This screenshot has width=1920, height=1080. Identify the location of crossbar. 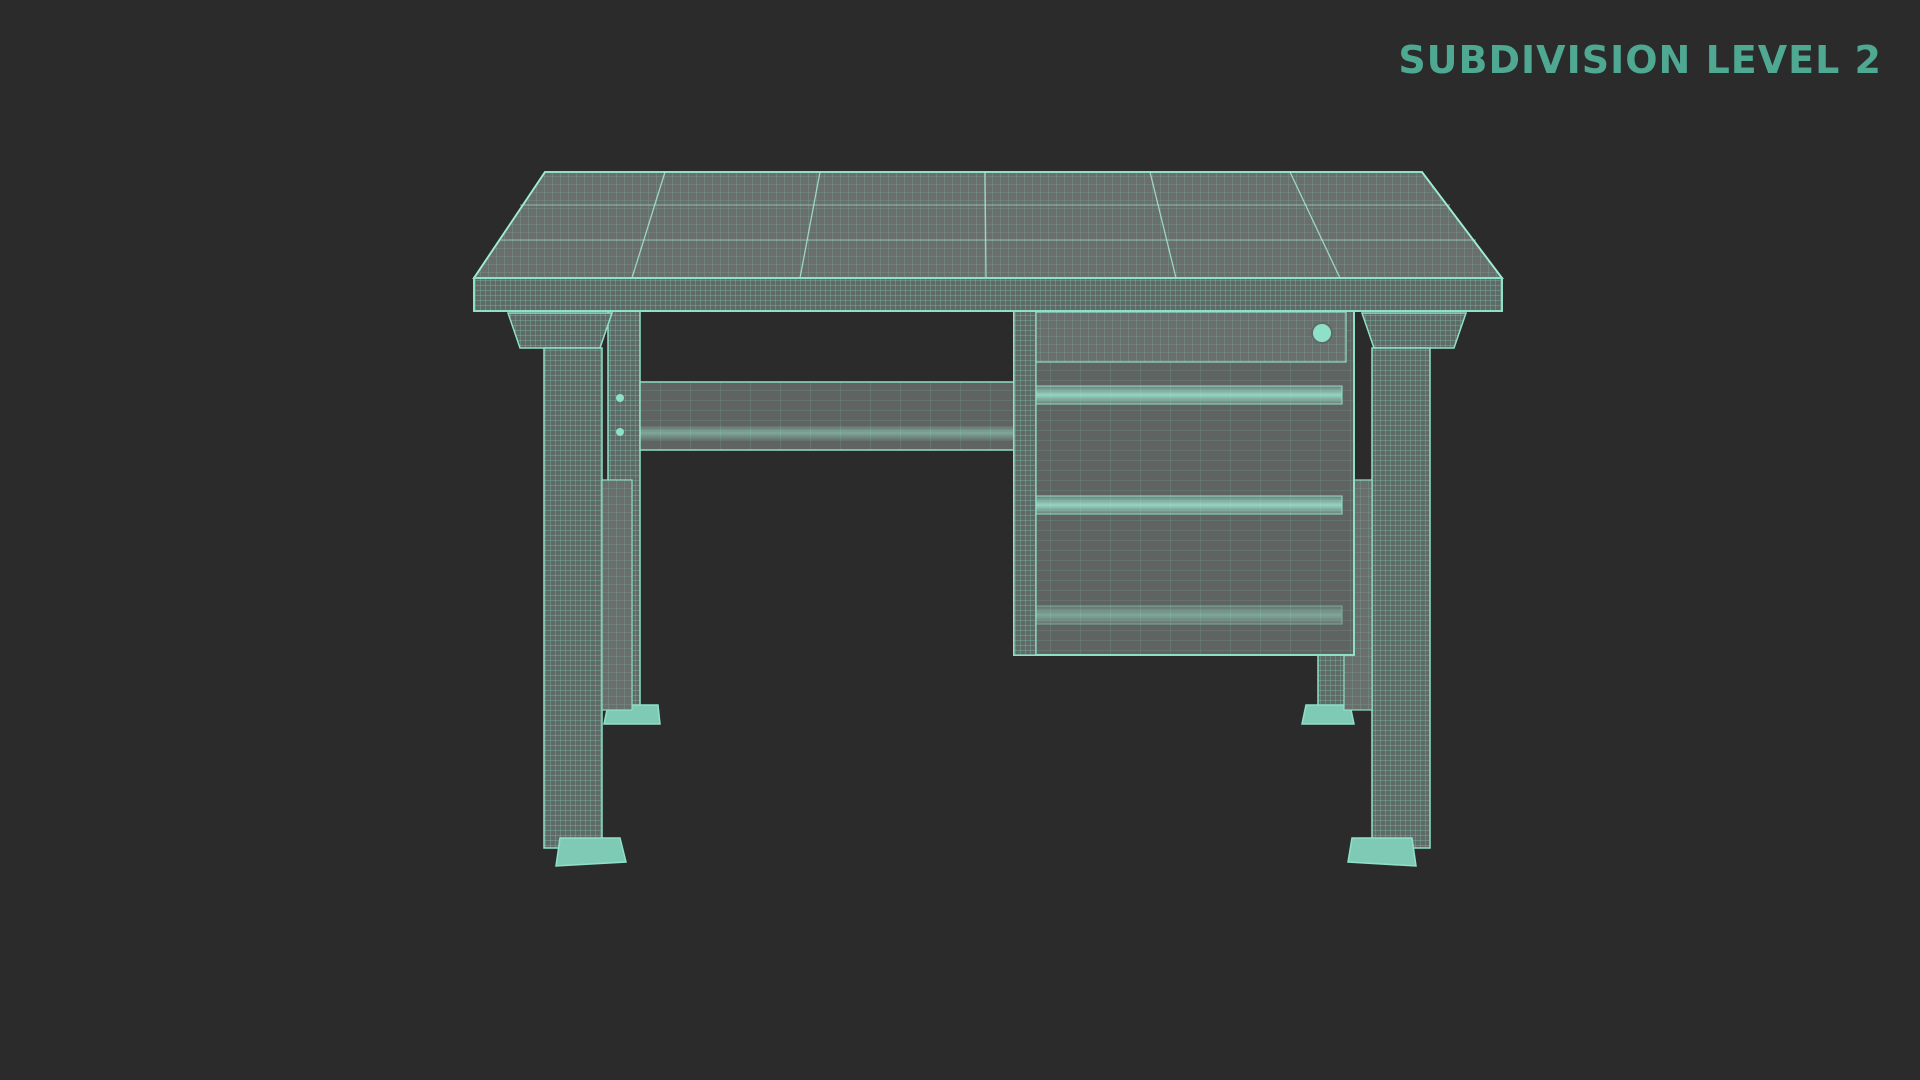
(817, 416).